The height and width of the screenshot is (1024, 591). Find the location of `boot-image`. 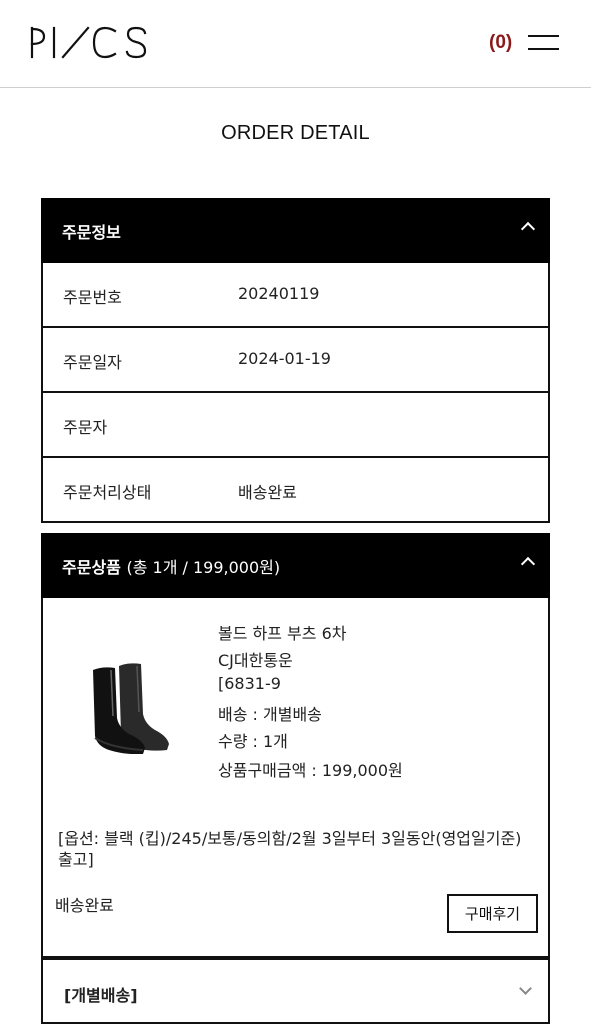

boot-image is located at coordinates (131, 709).